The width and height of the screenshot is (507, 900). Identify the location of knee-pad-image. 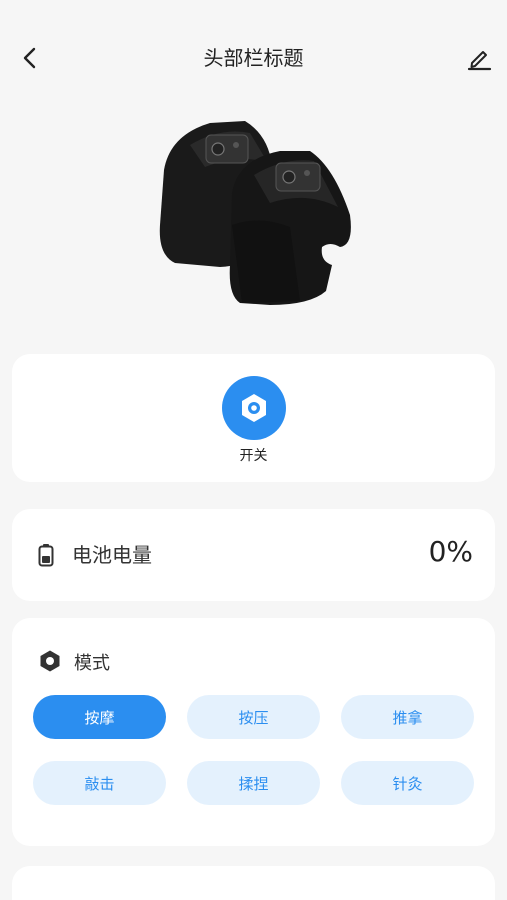
(255, 213).